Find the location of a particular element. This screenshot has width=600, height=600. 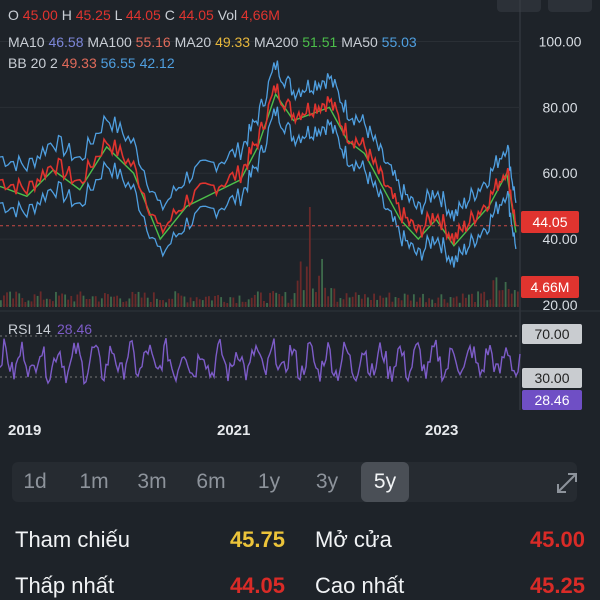

rsi-level-70: 70.00 is located at coordinates (552, 334).